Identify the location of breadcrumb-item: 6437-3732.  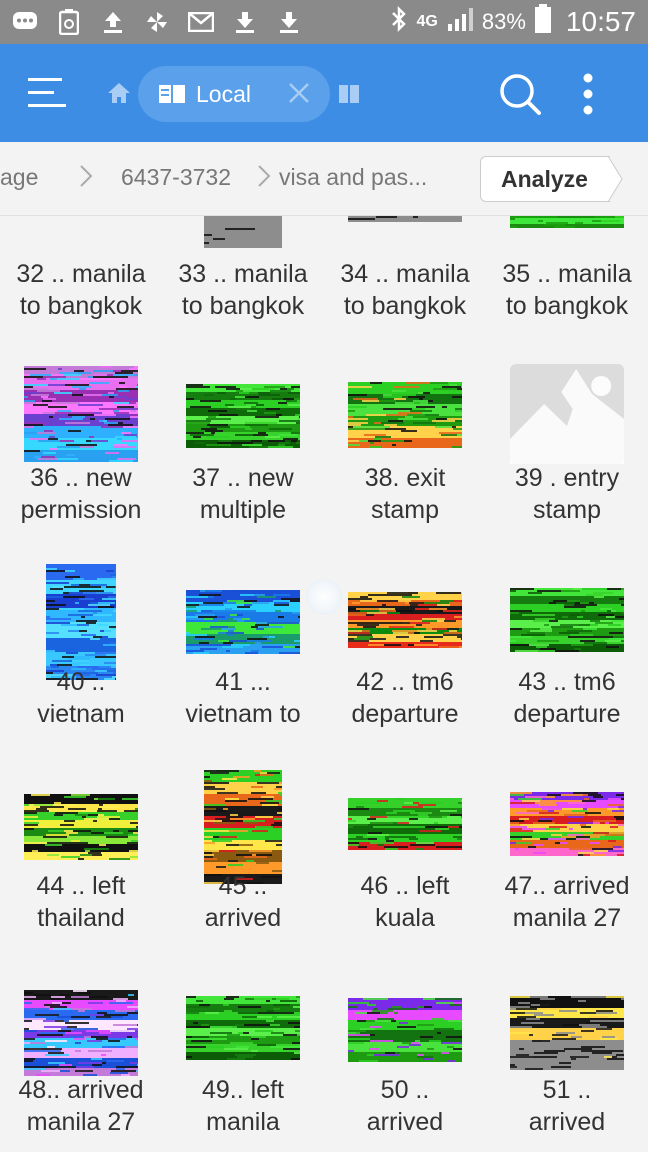
(176, 177).